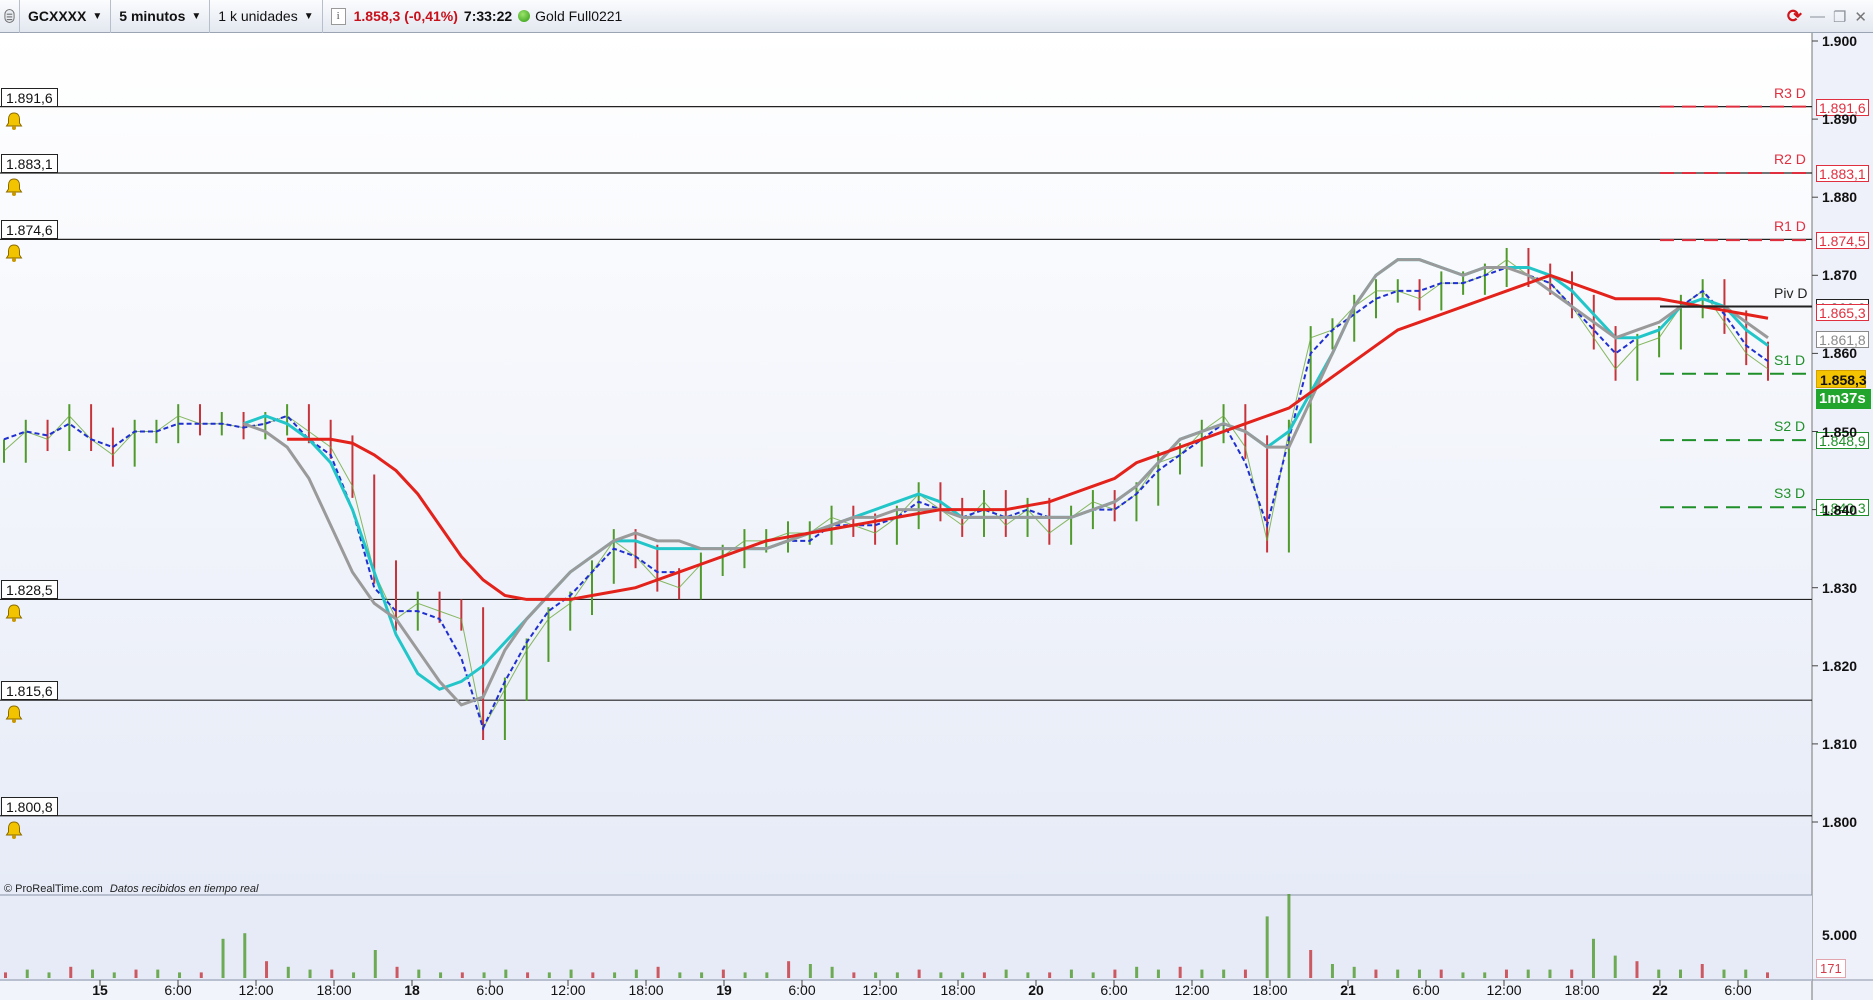 This screenshot has height=1000, width=1873. What do you see at coordinates (1790, 226) in the screenshot?
I see `pivot-label: R1 D` at bounding box center [1790, 226].